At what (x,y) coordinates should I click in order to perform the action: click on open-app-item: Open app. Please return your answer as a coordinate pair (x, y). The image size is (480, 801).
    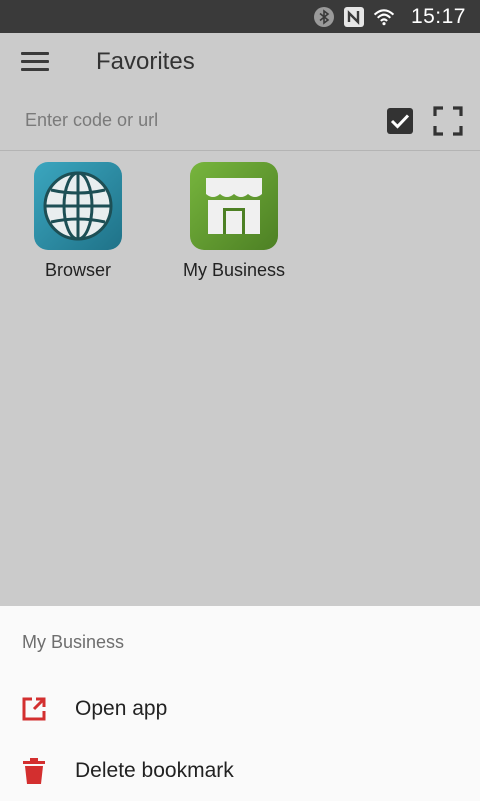
    Looking at the image, I should click on (240, 709).